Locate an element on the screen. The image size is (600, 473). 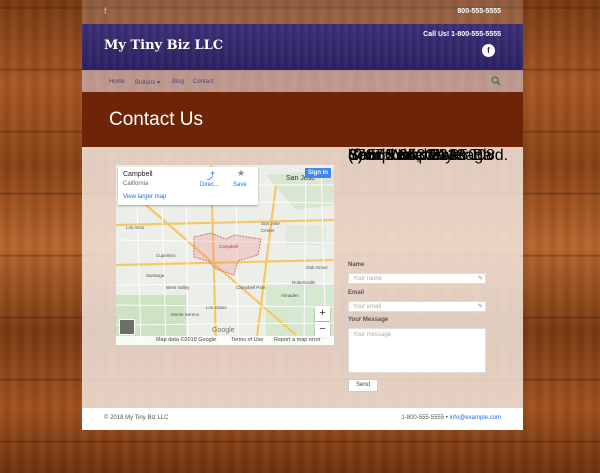
email-field: Your email ✎ is located at coordinates (417, 306).